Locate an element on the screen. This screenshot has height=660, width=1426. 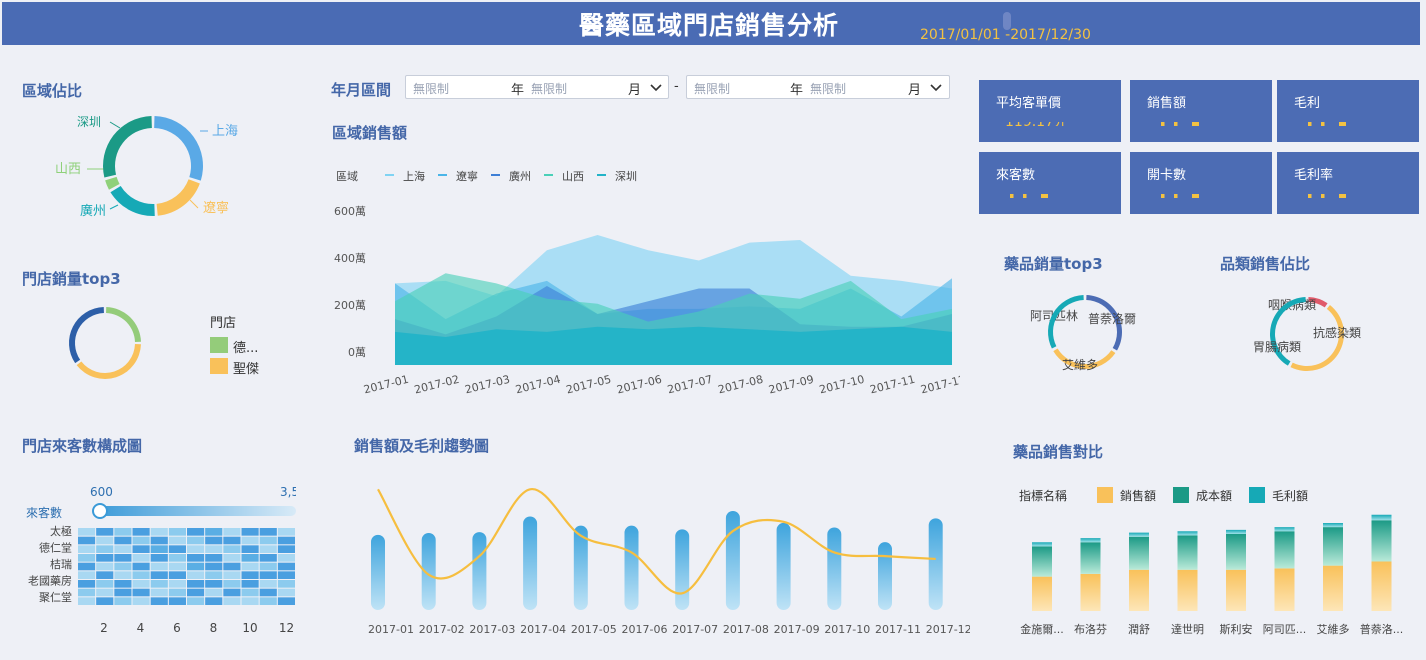
from-date-select: 無限制 年 無限制 月 is located at coordinates (537, 87).